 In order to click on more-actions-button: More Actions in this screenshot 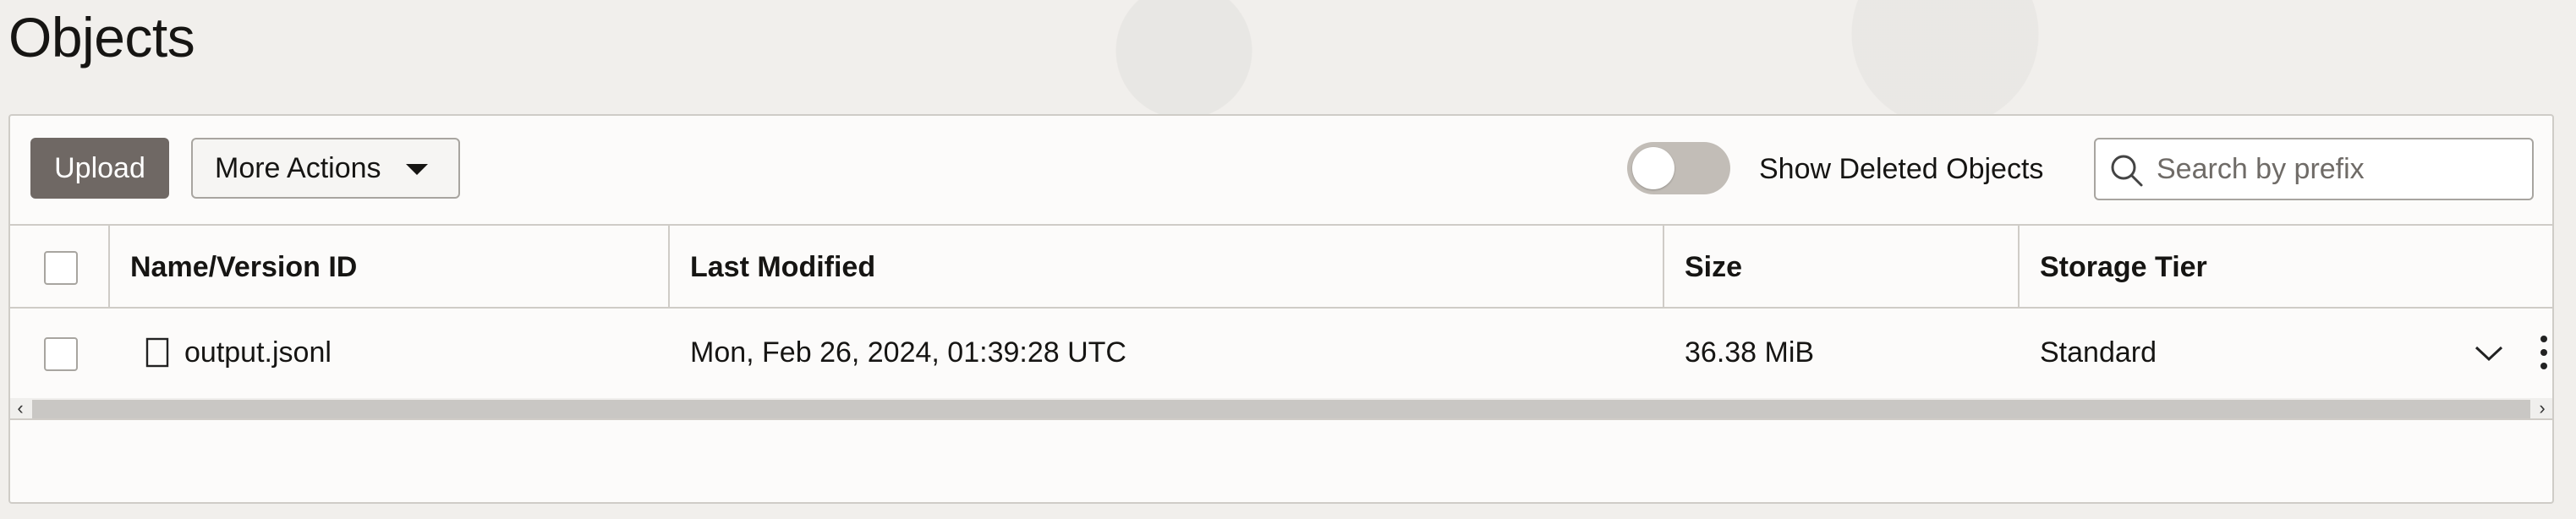, I will do `click(325, 168)`.